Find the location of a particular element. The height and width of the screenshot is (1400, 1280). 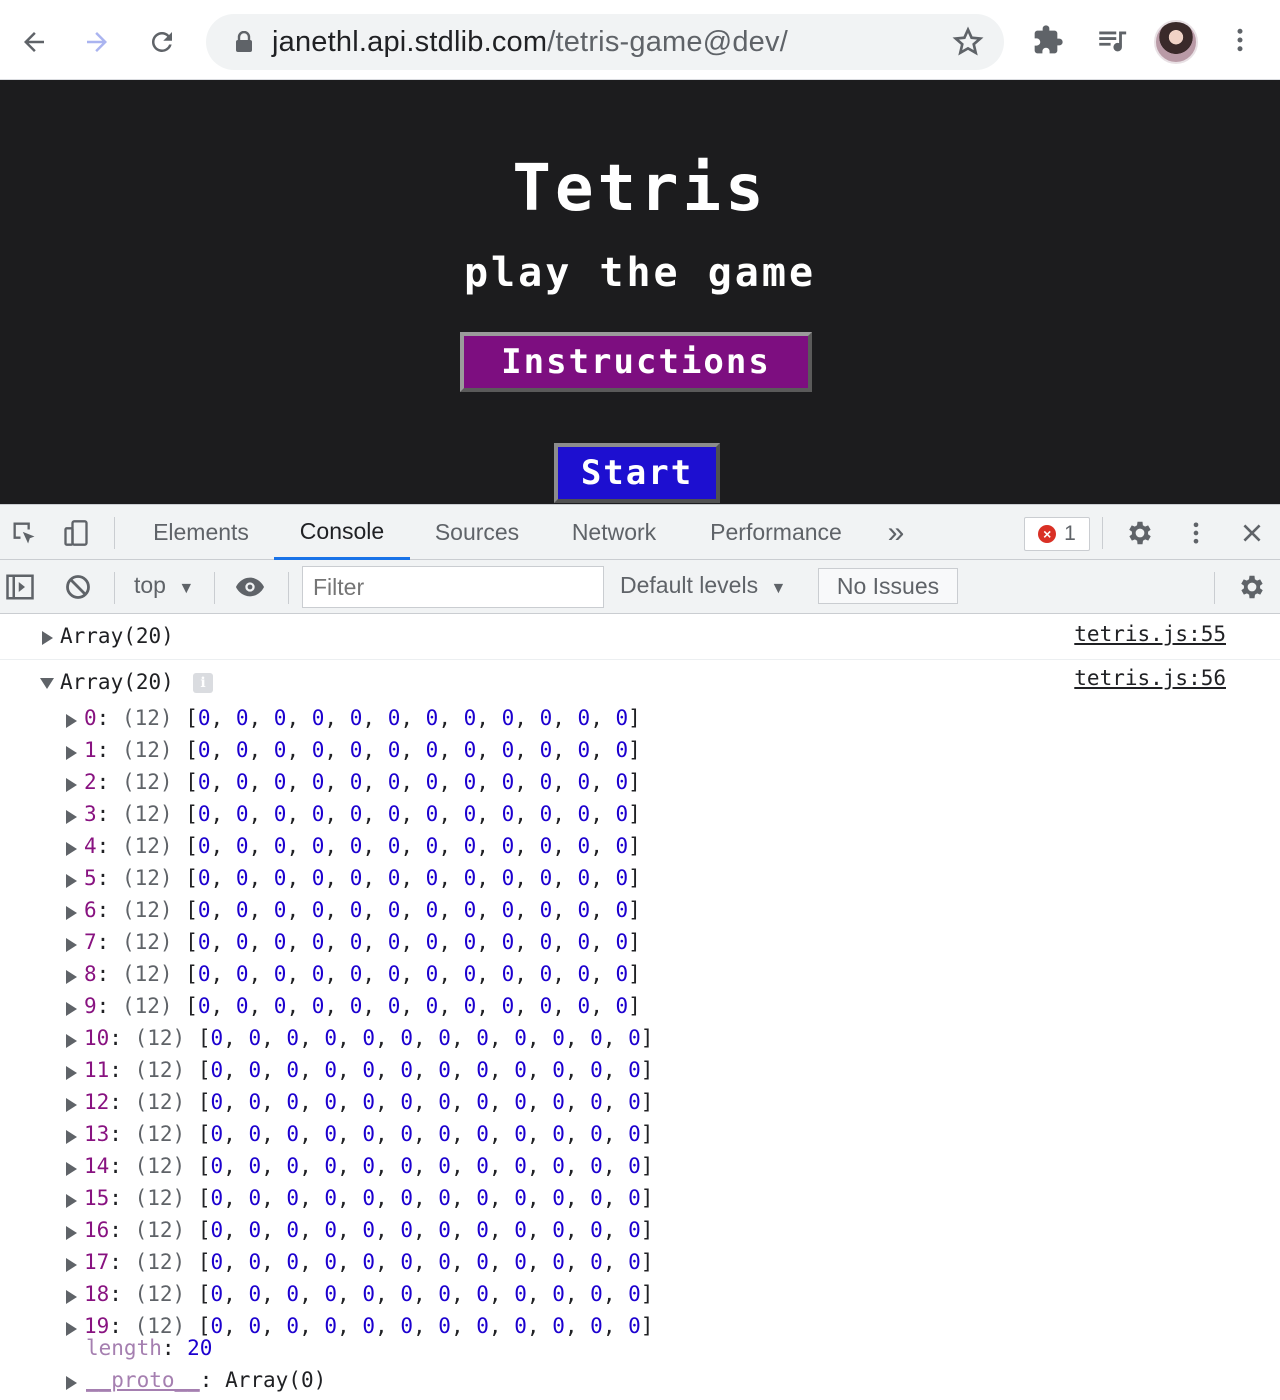

bookmark-star-icon is located at coordinates (968, 42).